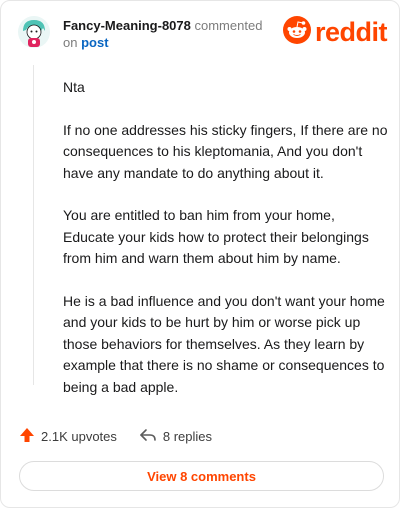 The image size is (400, 508). I want to click on view-comments-button: View 8 comments, so click(201, 476).